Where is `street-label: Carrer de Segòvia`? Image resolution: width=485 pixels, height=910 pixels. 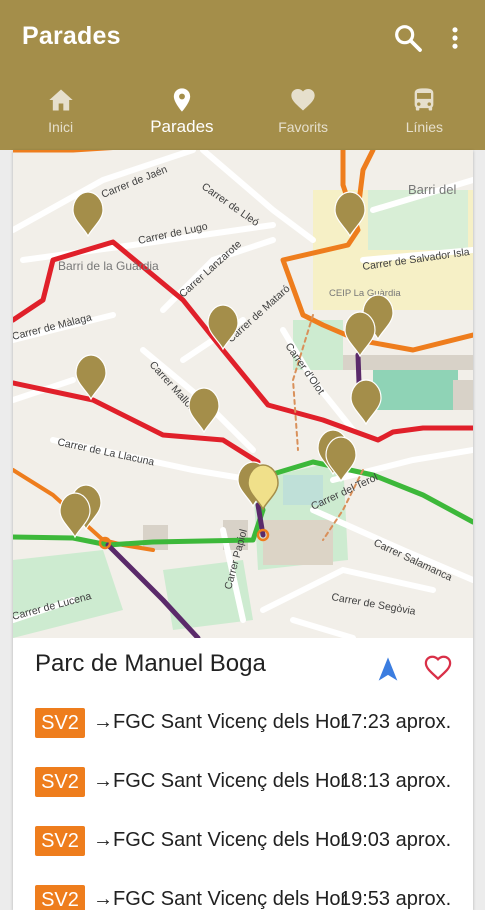 street-label: Carrer de Segòvia is located at coordinates (373, 604).